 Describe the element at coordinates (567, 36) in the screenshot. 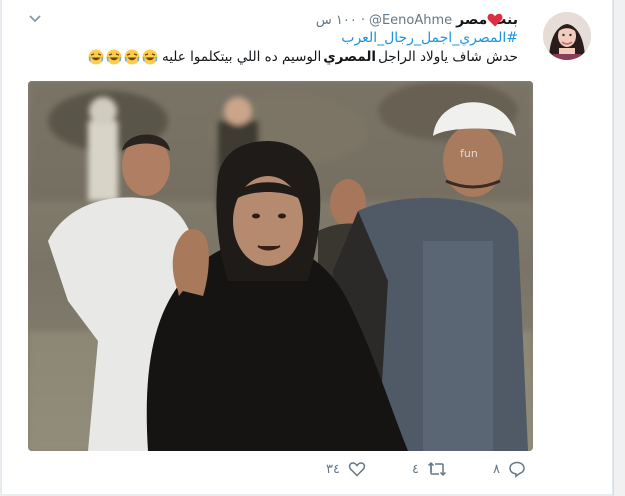

I see `avatar` at that location.